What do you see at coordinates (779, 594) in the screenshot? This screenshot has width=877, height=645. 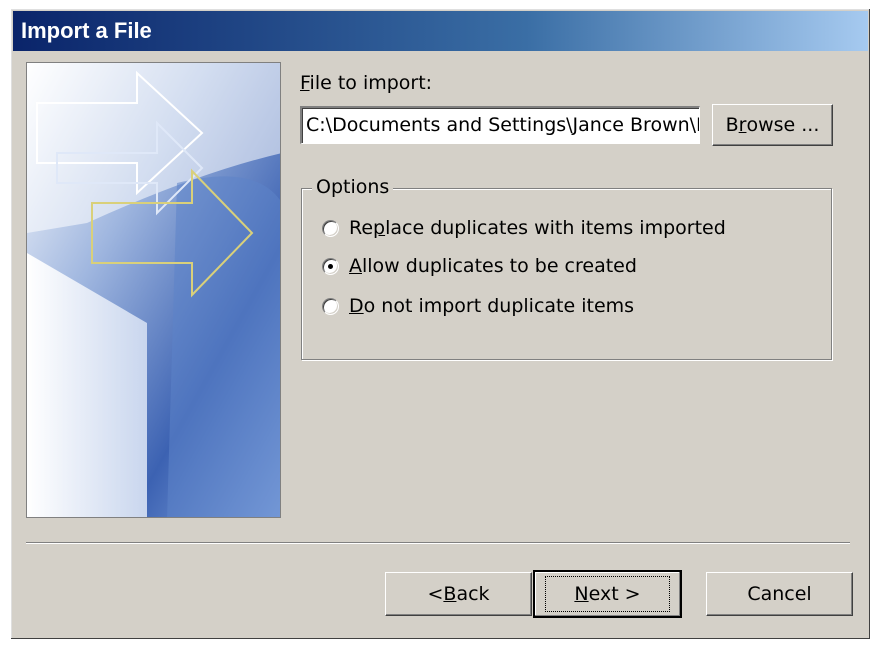 I see `cancel-button: Cancel` at bounding box center [779, 594].